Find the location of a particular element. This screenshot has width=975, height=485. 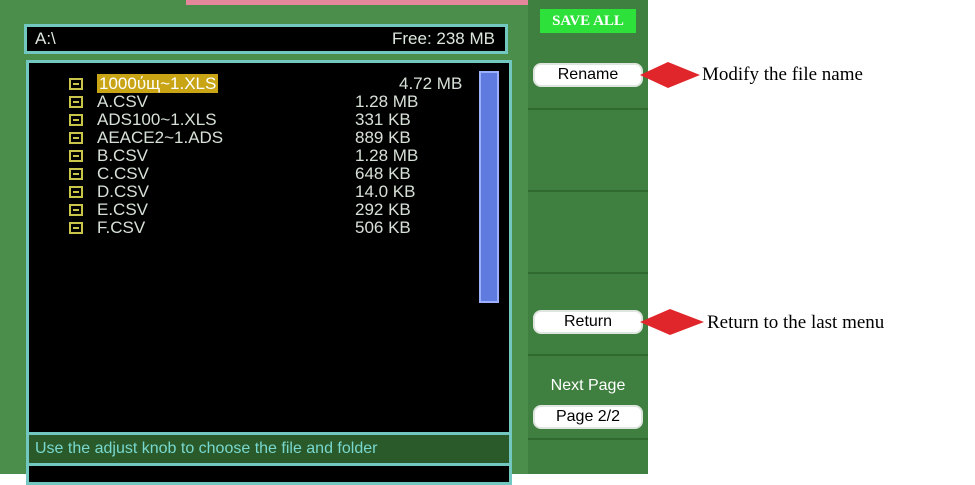

file-name: AEACE2~1.ADS is located at coordinates (160, 137).